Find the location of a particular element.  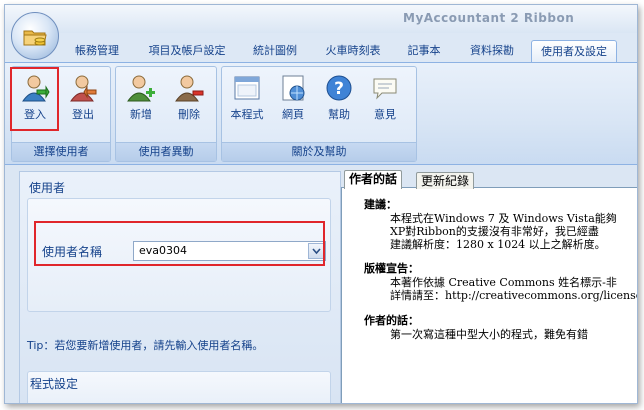

tab-accounting: 帳務管理 is located at coordinates (97, 51).